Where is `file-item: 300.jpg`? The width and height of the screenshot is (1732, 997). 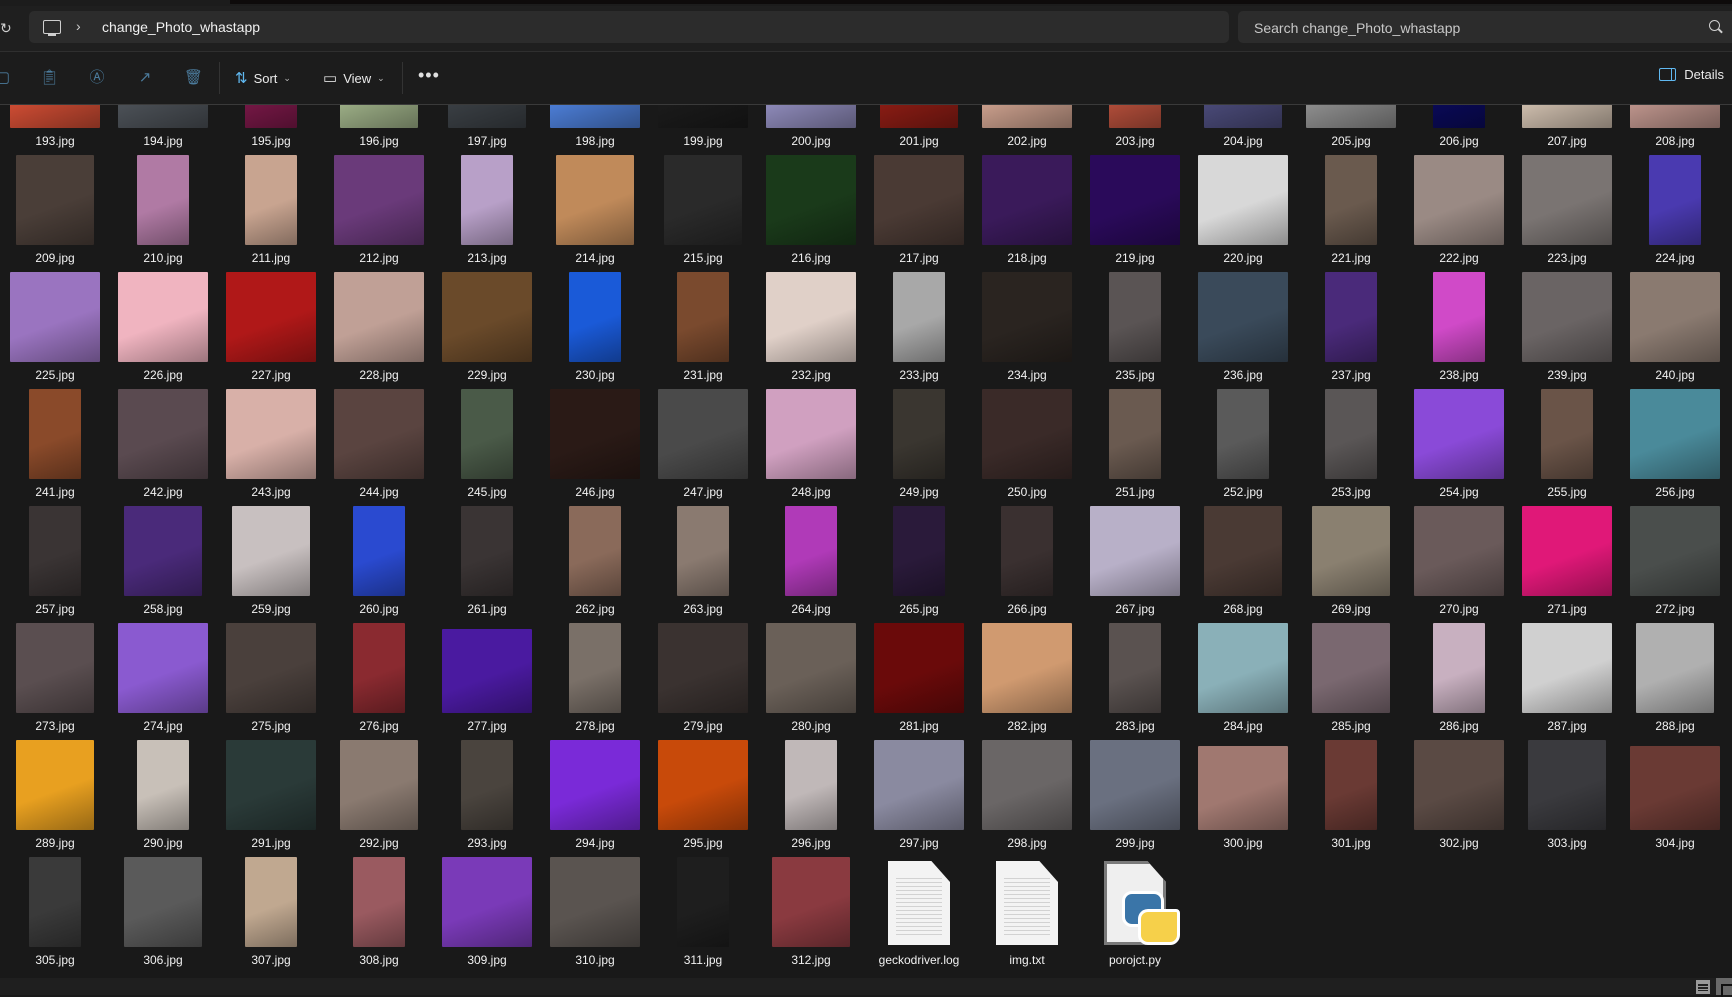 file-item: 300.jpg is located at coordinates (1243, 795).